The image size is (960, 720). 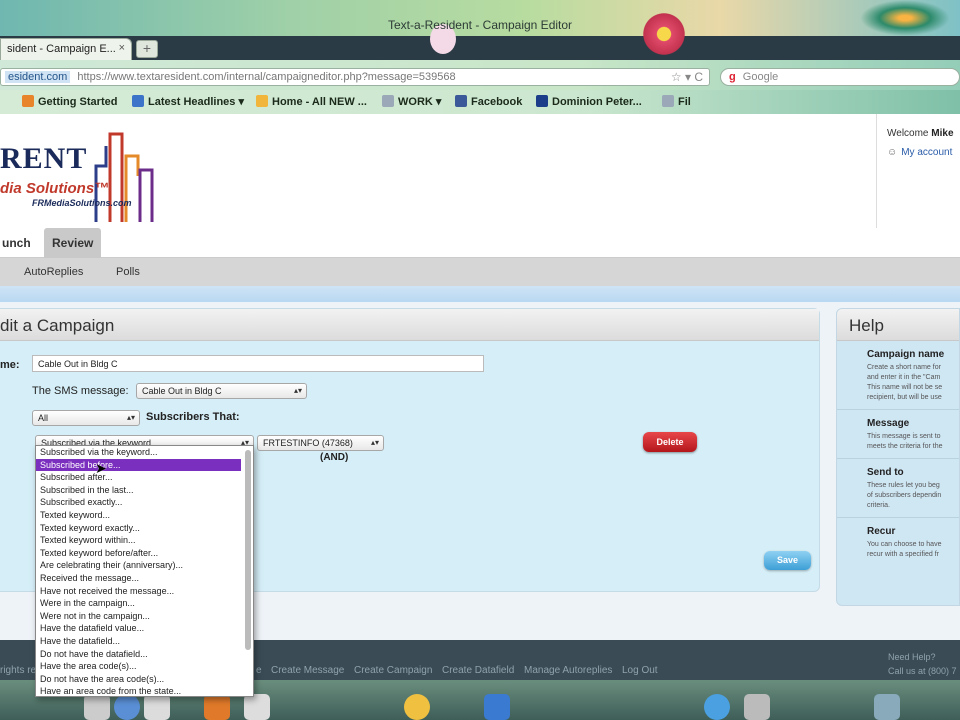 What do you see at coordinates (221, 391) in the screenshot?
I see `sms-message-select: Cable Out in Bldg C ▴▾` at bounding box center [221, 391].